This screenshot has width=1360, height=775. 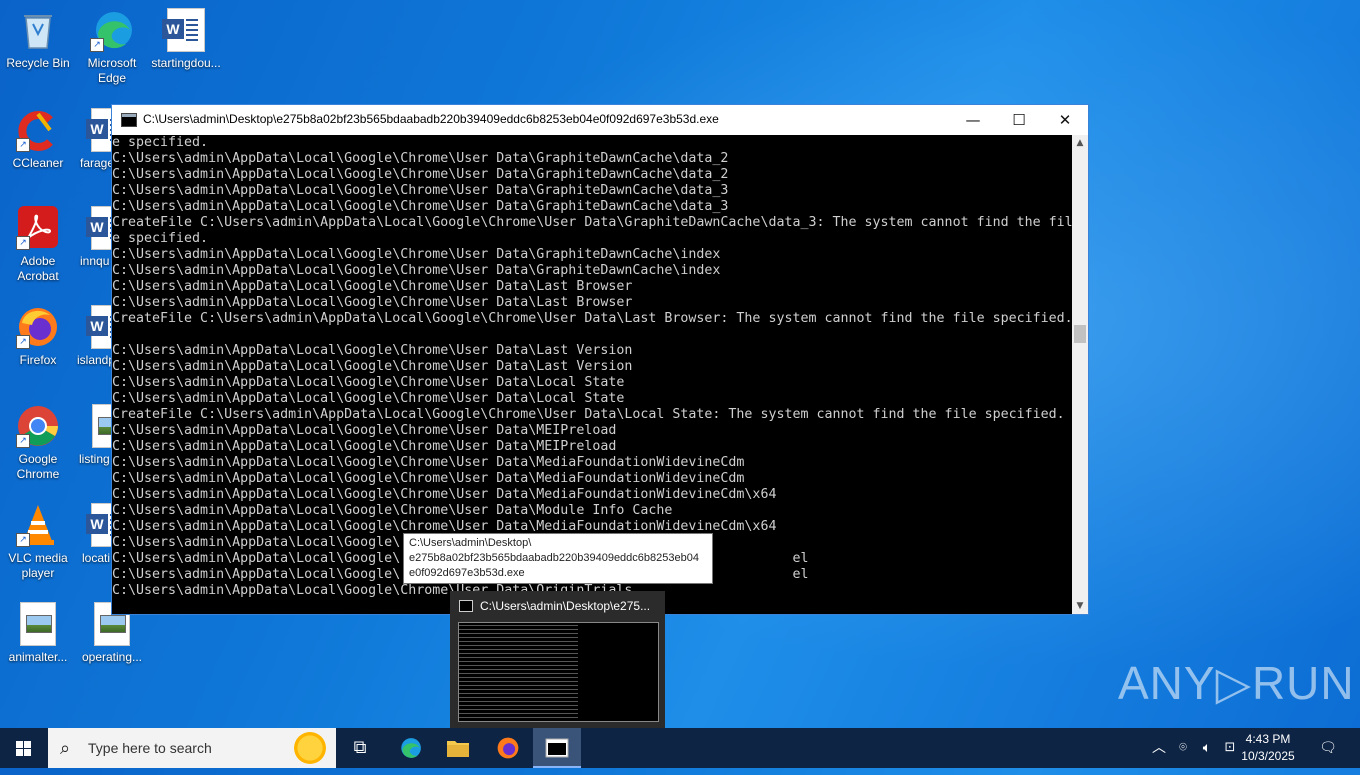 I want to click on search-placeholder: Type here to search, so click(x=150, y=748).